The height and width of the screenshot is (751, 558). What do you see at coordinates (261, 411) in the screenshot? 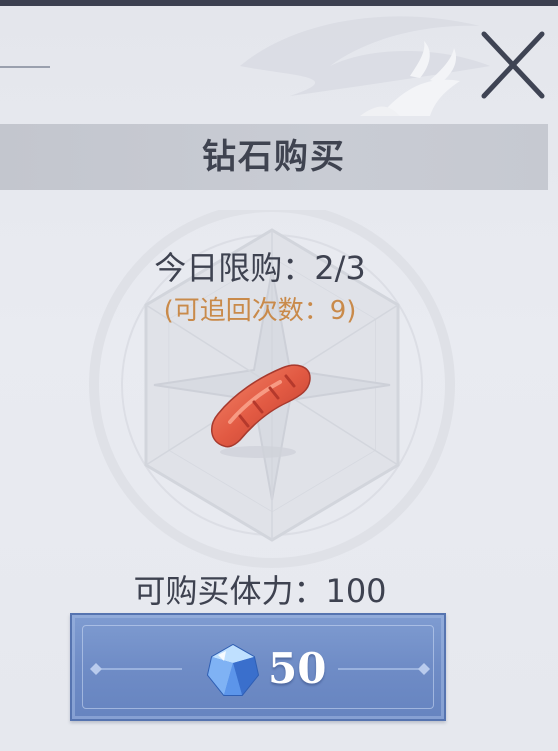
I see `sausage-icon` at bounding box center [261, 411].